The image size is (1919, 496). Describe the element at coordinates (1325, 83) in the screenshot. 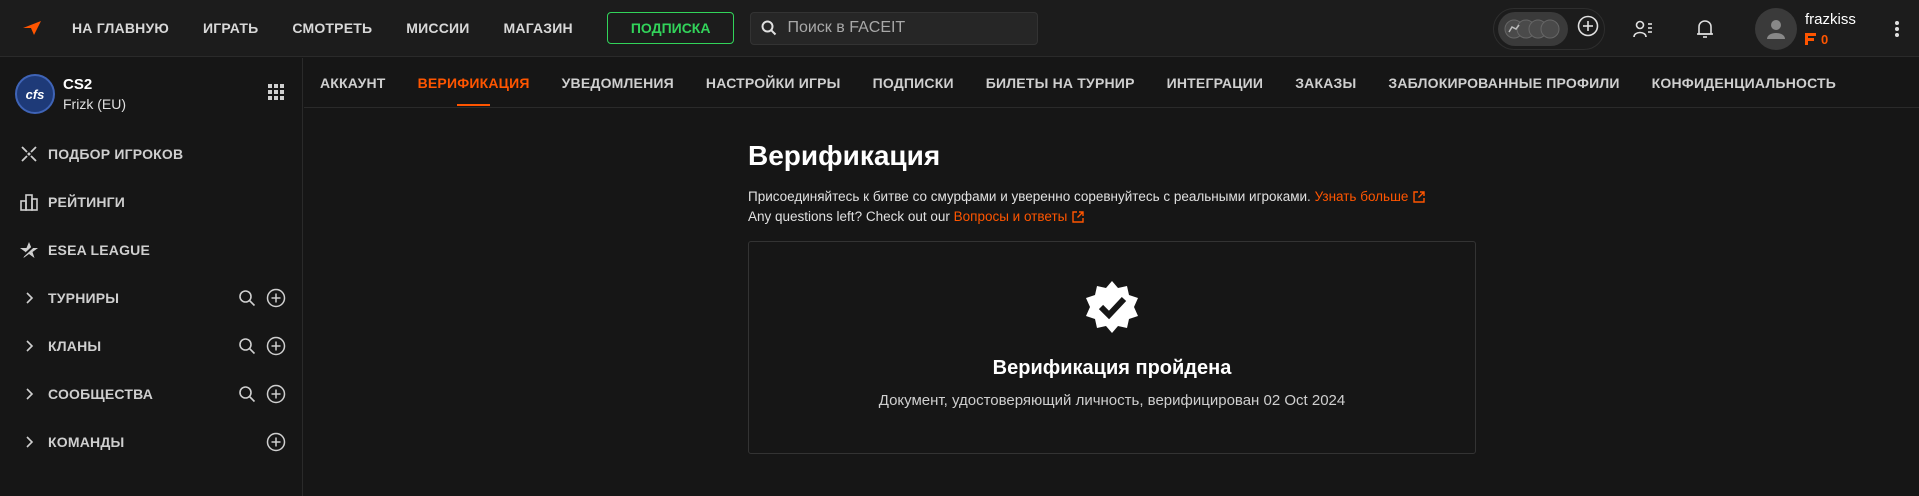

I see `tab-orders: ЗАКАЗЫ` at that location.